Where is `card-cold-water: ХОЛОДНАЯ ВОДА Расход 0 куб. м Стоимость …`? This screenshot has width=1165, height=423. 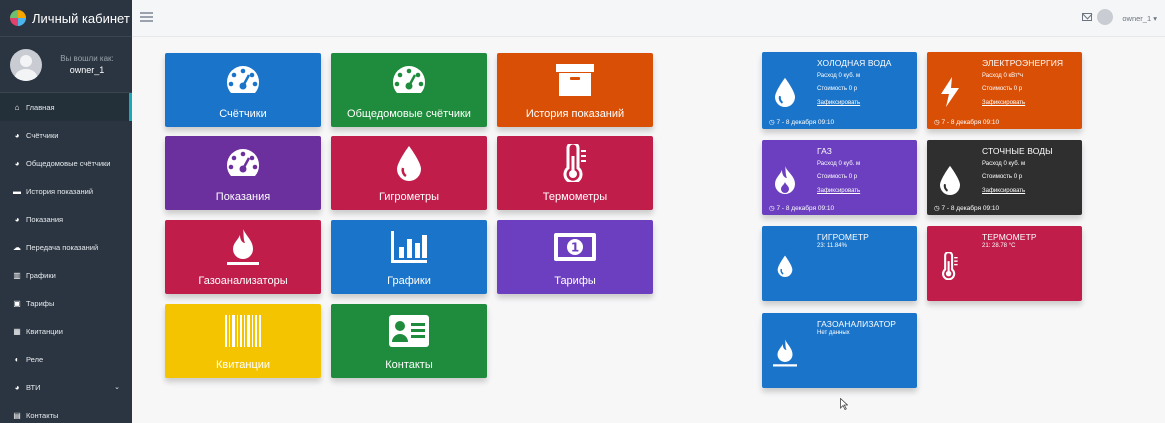 card-cold-water: ХОЛОДНАЯ ВОДА Расход 0 куб. м Стоимость … is located at coordinates (839, 90).